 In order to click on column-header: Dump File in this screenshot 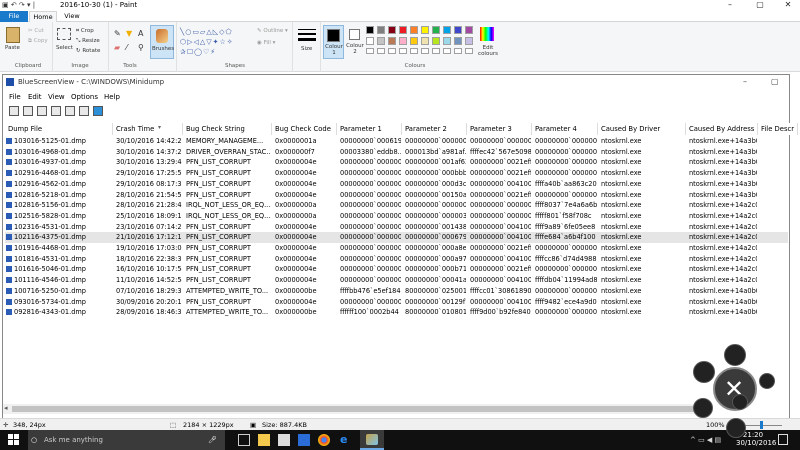, I will do `click(59, 129)`.